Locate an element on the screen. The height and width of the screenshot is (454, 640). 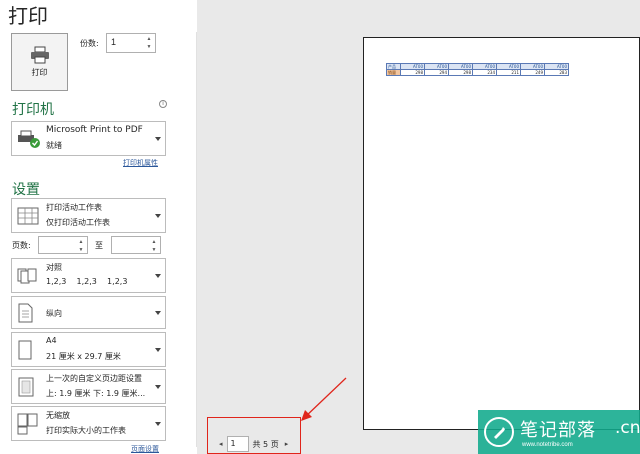
pen-logo-icon is located at coordinates (499, 432).